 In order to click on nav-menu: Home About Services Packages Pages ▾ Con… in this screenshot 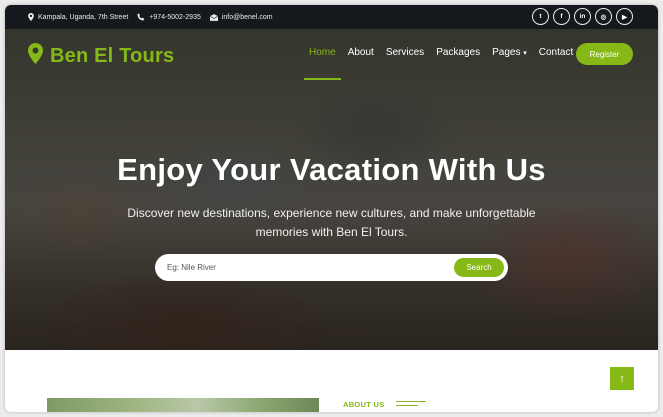, I will do `click(444, 63)`.